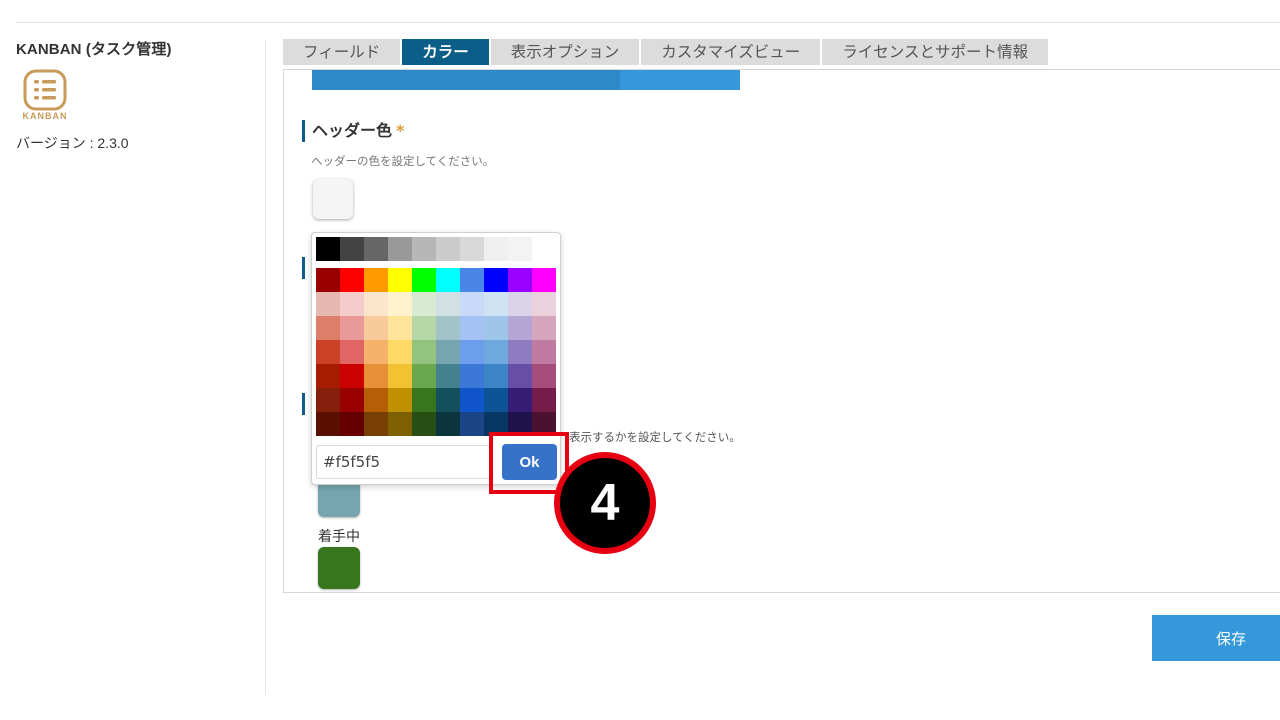 The height and width of the screenshot is (720, 1280). Describe the element at coordinates (445, 52) in the screenshot. I see `tab-color: カラー` at that location.